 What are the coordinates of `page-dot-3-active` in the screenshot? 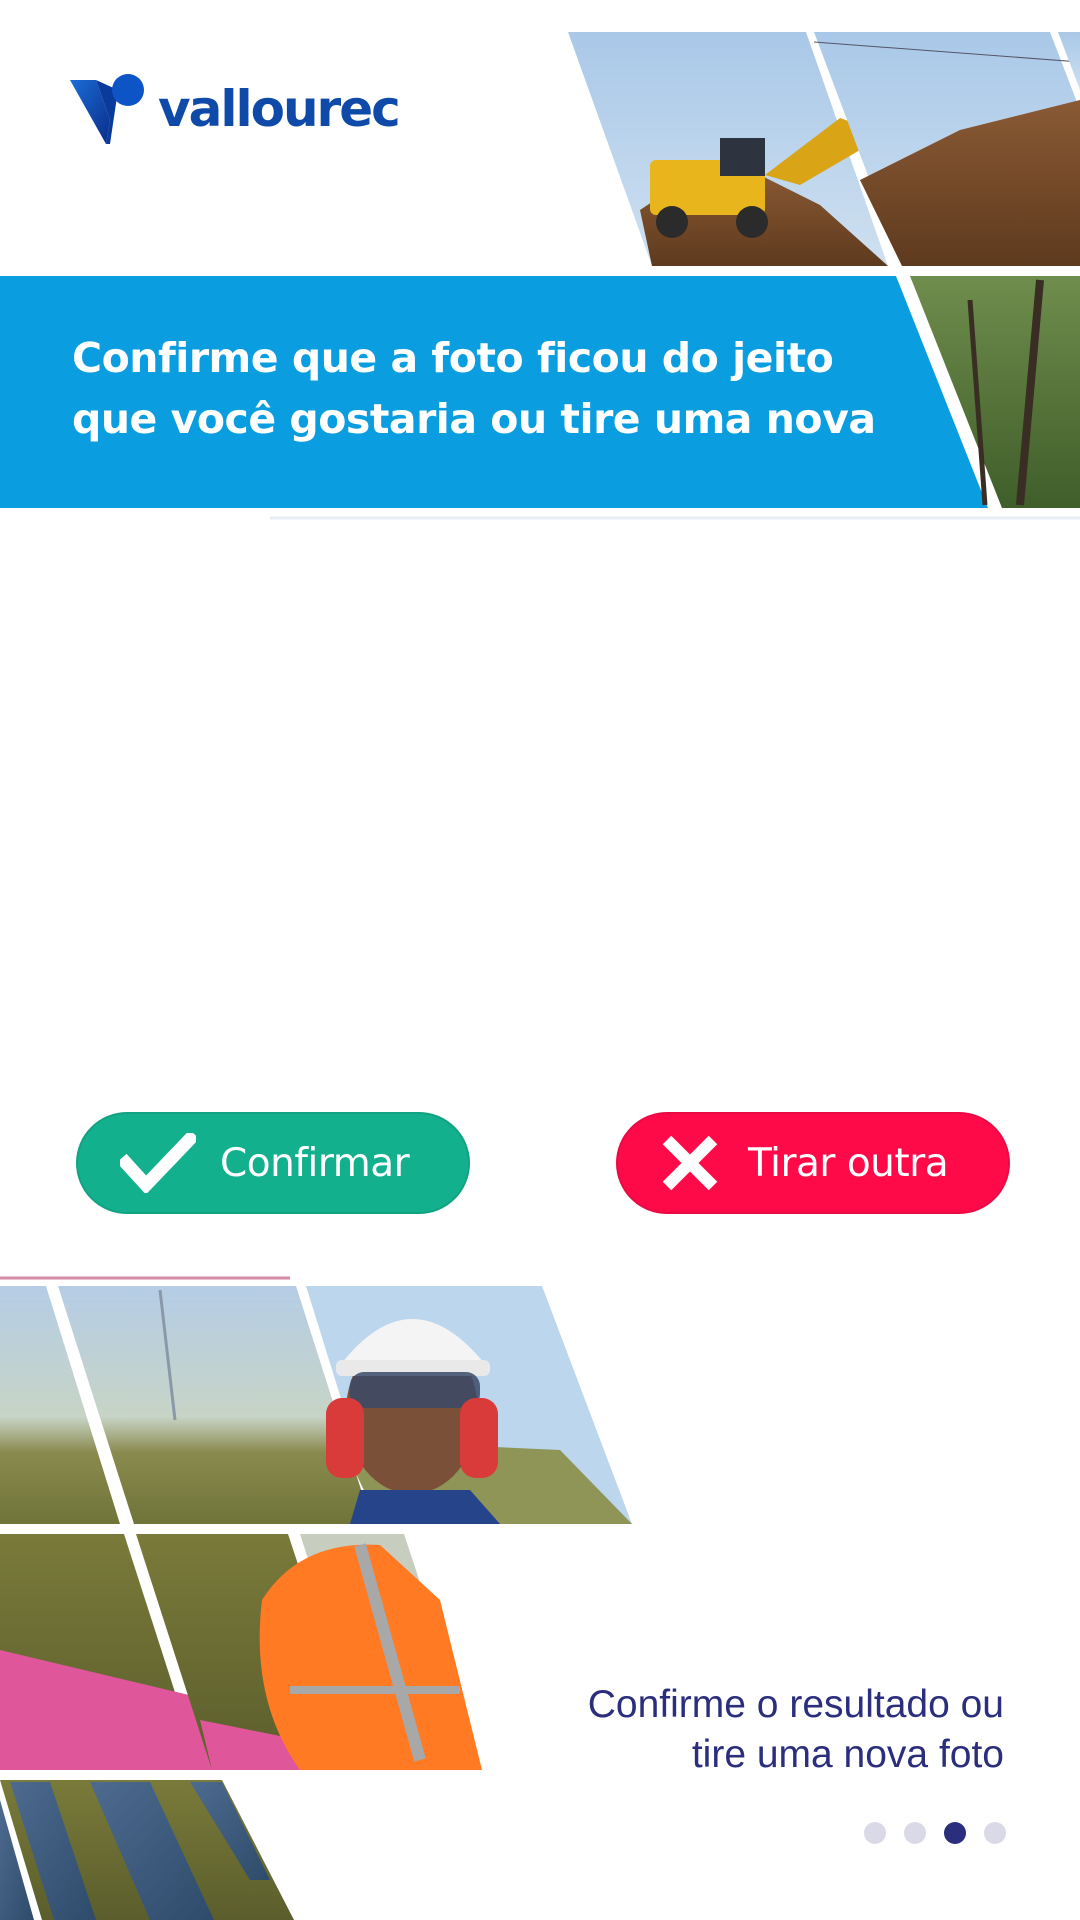 It's located at (955, 1833).